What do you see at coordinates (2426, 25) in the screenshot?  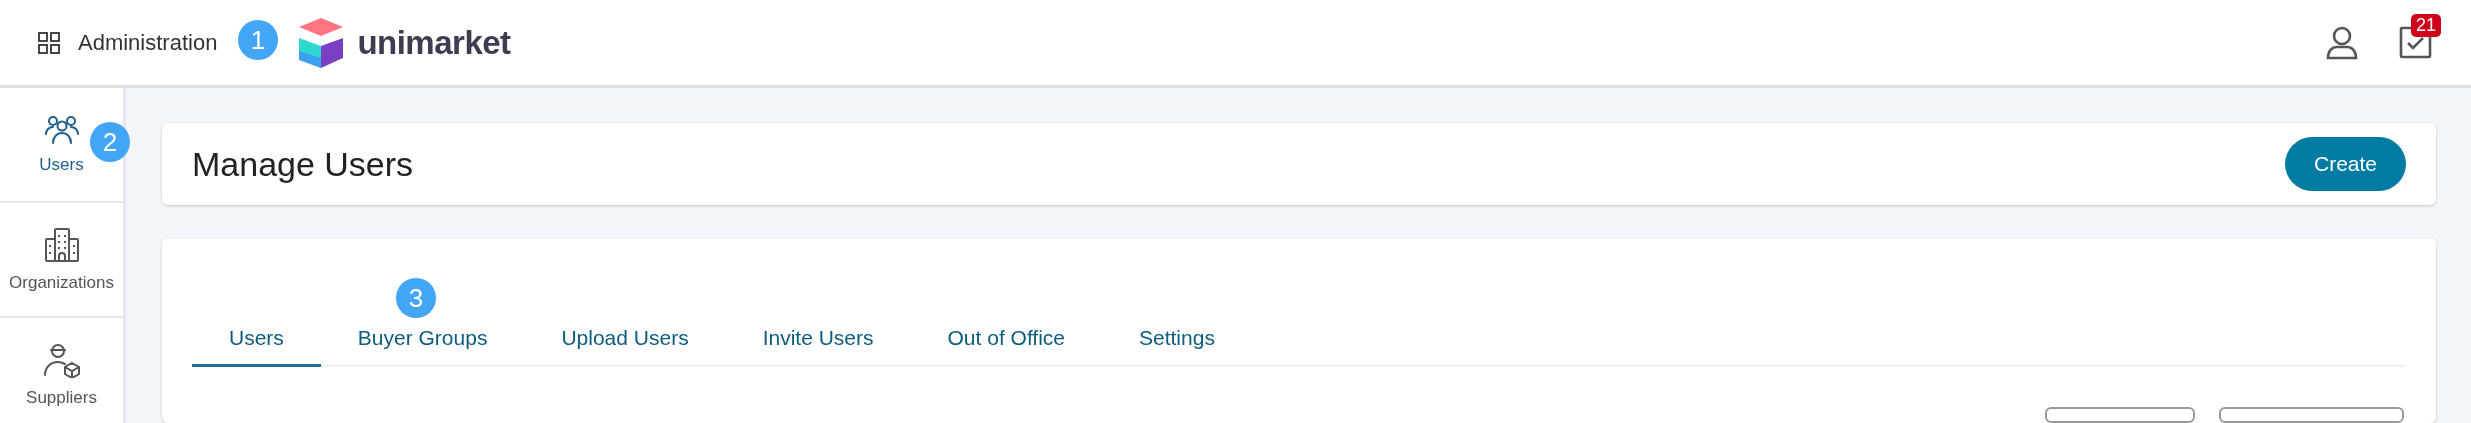 I see `notification-badge: 21` at bounding box center [2426, 25].